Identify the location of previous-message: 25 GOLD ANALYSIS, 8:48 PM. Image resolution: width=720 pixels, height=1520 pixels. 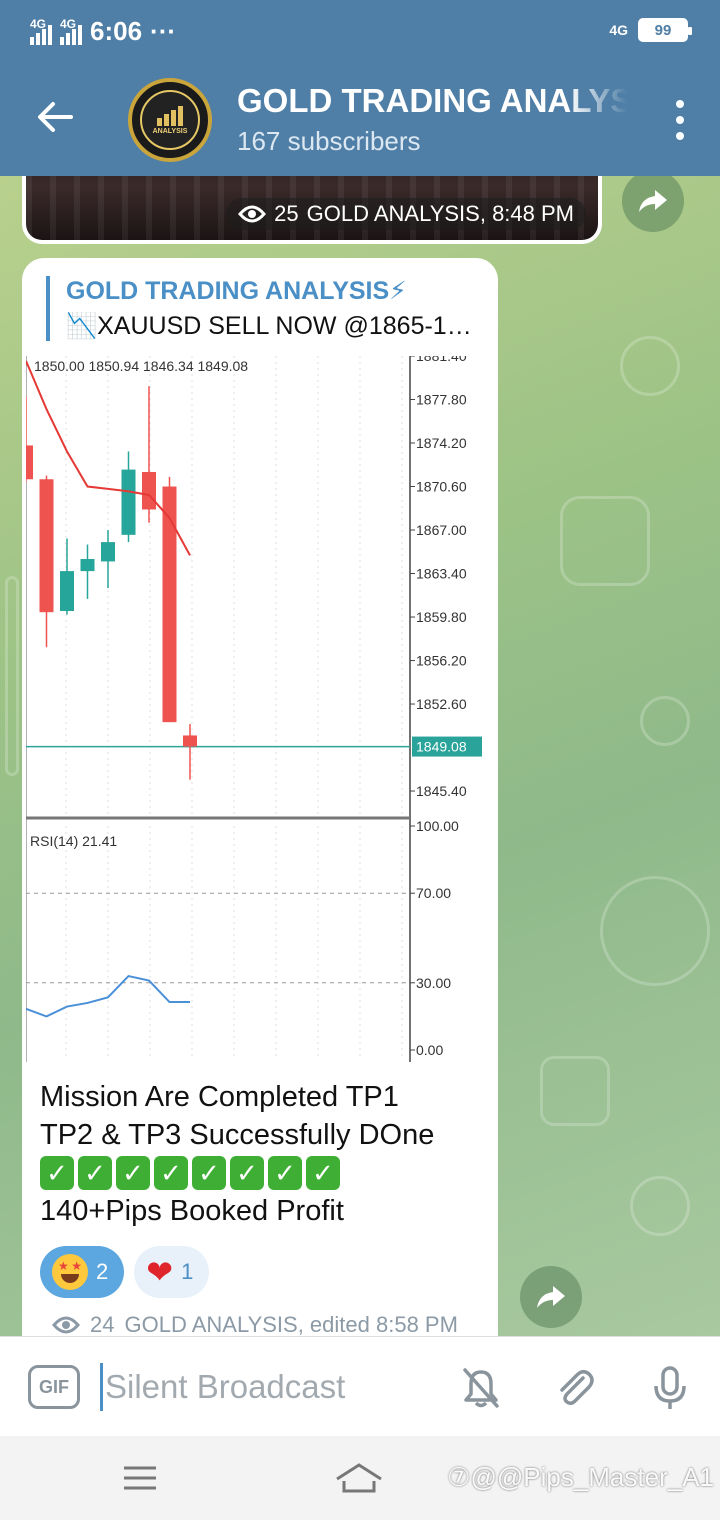
(312, 210).